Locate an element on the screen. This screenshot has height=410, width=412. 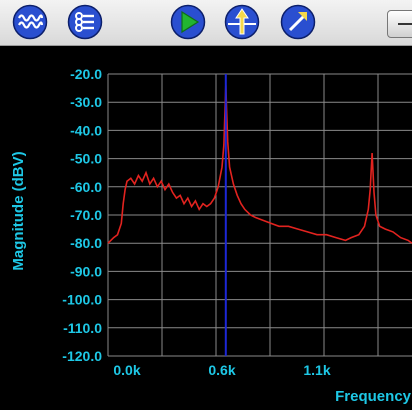
y-tick-label: -80.0 is located at coordinates (86, 243).